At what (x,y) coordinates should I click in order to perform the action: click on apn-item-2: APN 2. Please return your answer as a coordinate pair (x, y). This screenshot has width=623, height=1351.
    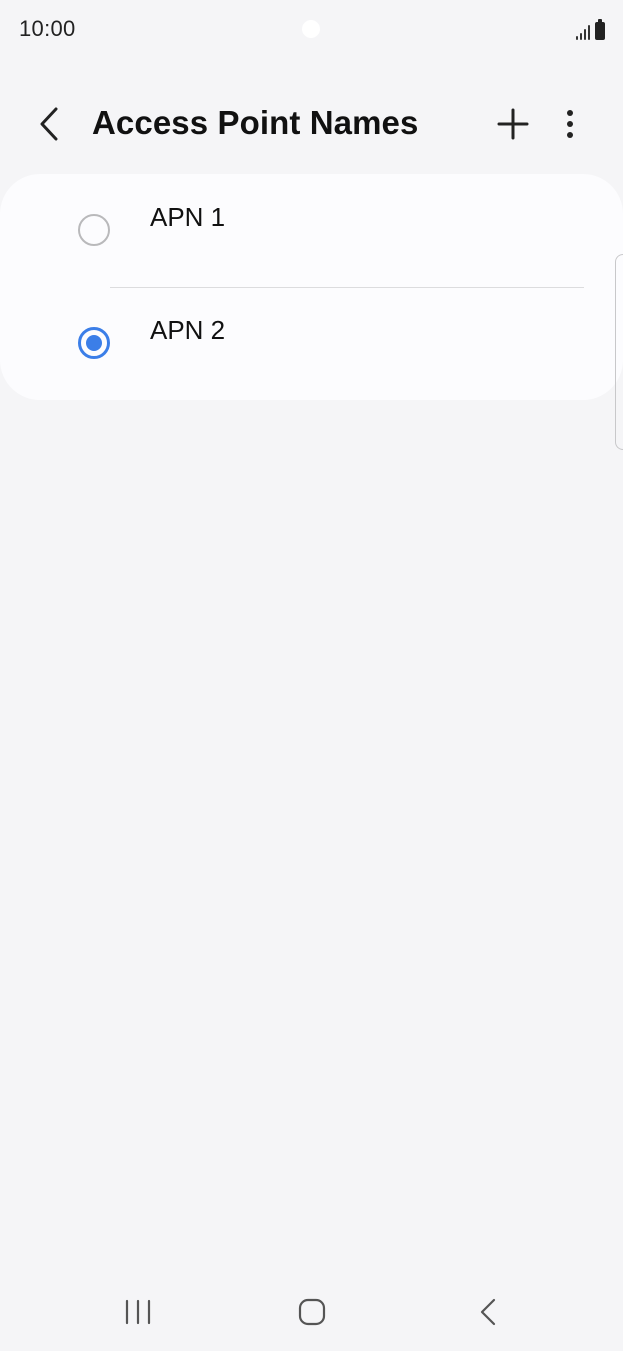
    Looking at the image, I should click on (311, 343).